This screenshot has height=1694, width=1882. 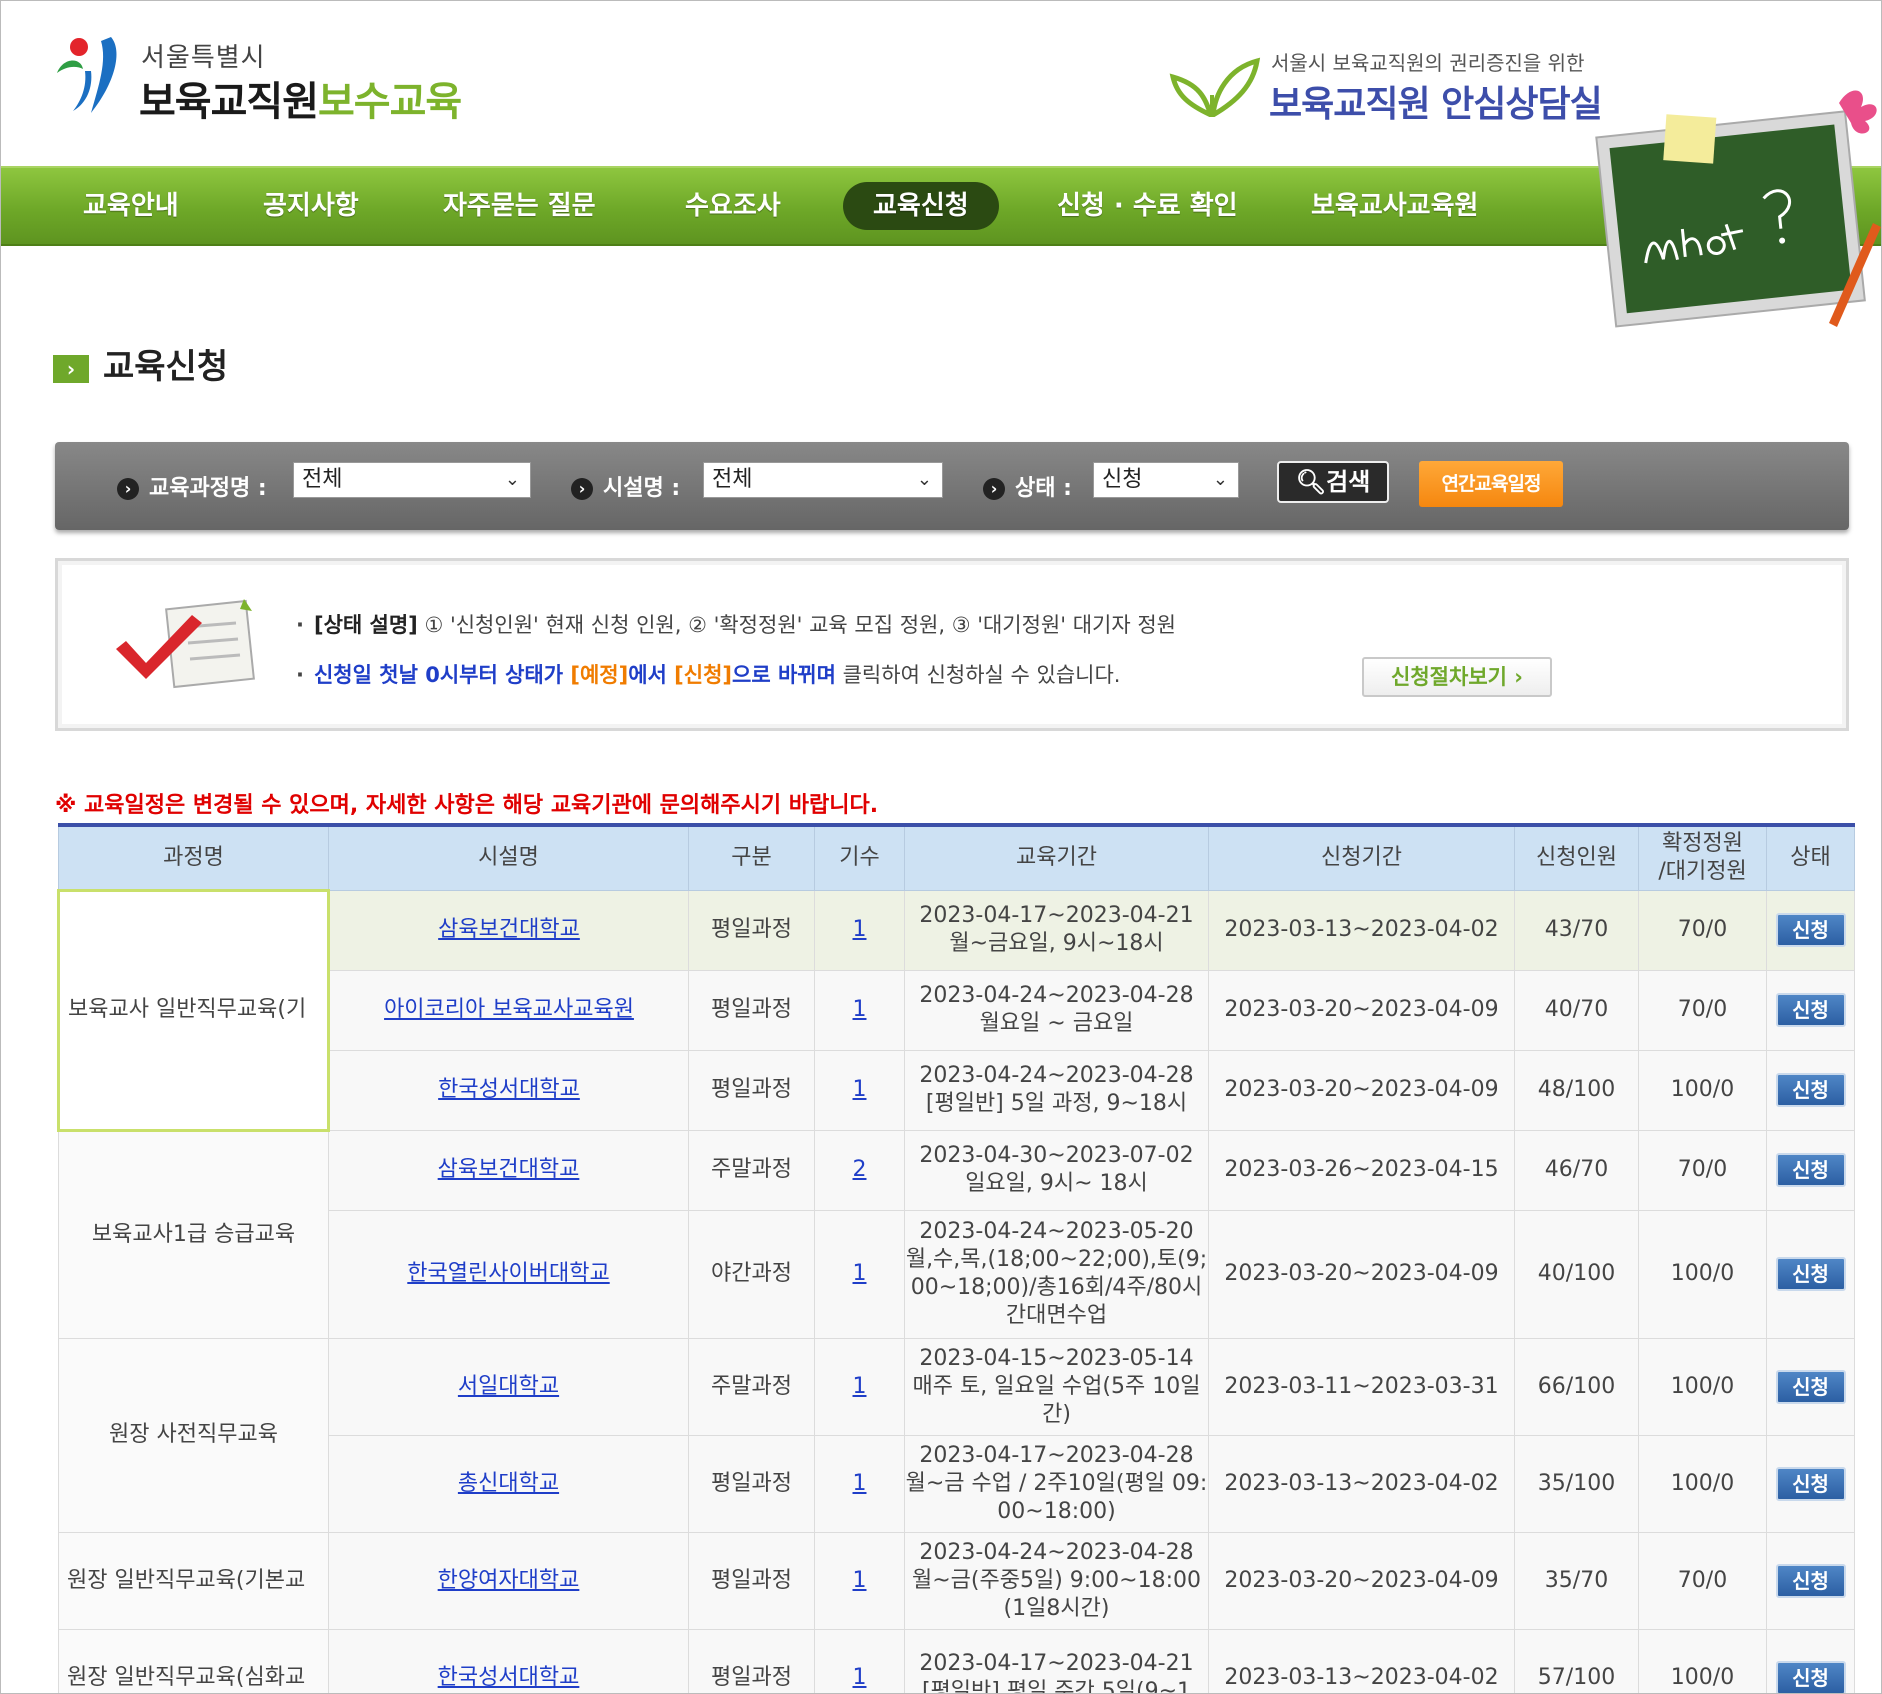 What do you see at coordinates (582, 489) in the screenshot?
I see `arrow-icon: ›` at bounding box center [582, 489].